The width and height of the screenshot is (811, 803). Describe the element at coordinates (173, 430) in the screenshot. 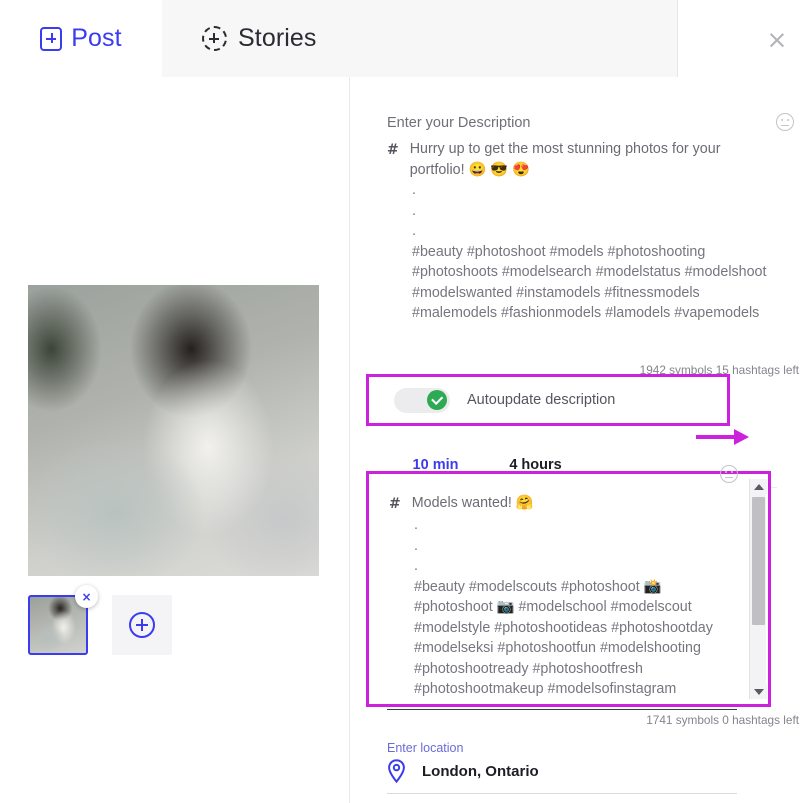

I see `post-image-preview` at that location.